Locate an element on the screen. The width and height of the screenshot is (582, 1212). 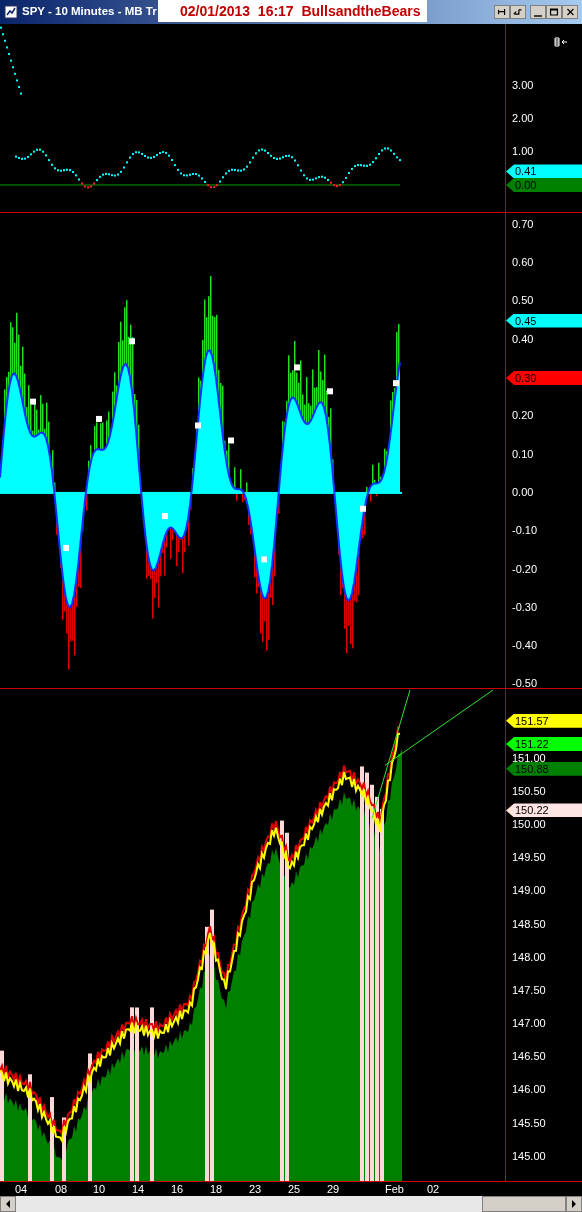
price-marker: 151.22 is located at coordinates (544, 744).